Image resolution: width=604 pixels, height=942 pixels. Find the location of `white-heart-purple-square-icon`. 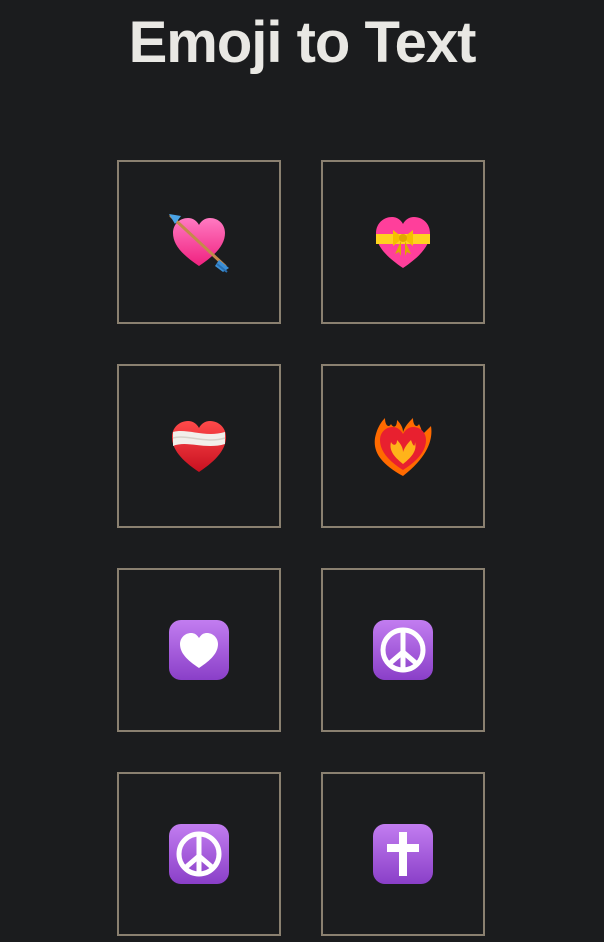

white-heart-purple-square-icon is located at coordinates (199, 650).